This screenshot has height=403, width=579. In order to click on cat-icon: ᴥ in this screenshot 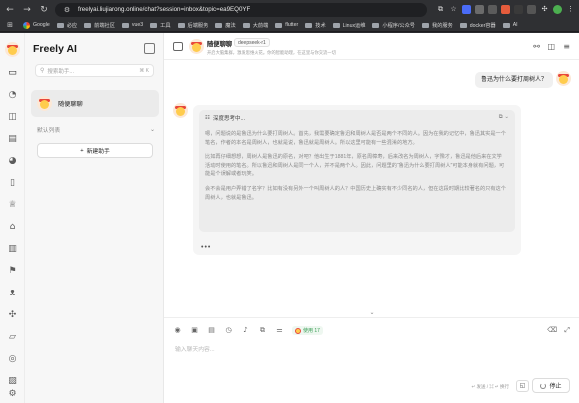, I will do `click(12, 293)`.